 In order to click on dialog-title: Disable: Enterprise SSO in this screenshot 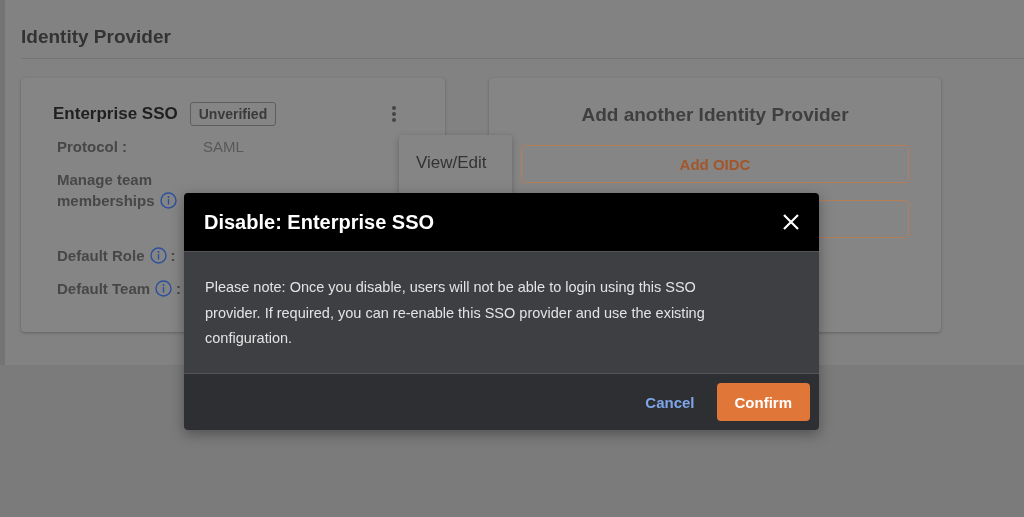, I will do `click(319, 222)`.